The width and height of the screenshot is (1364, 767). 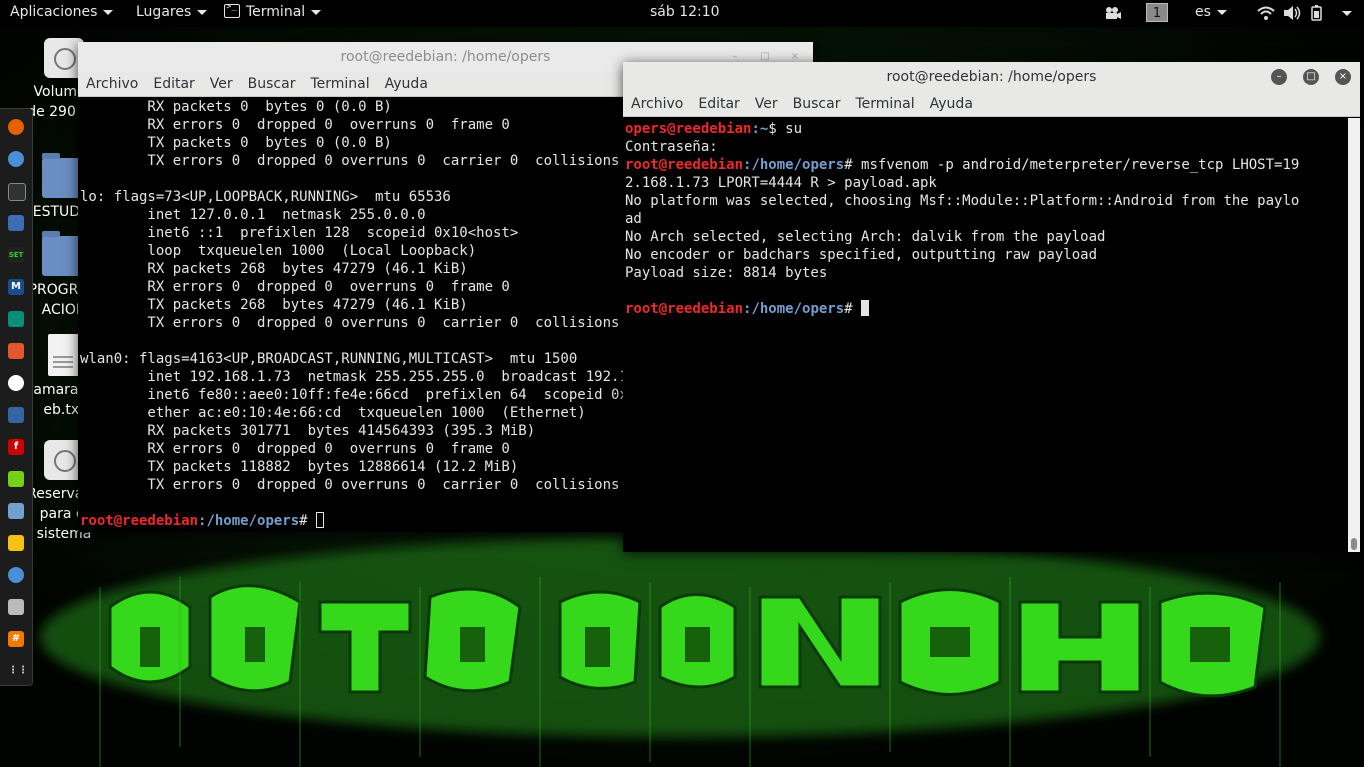 I want to click on text-file-icon, so click(x=64, y=355).